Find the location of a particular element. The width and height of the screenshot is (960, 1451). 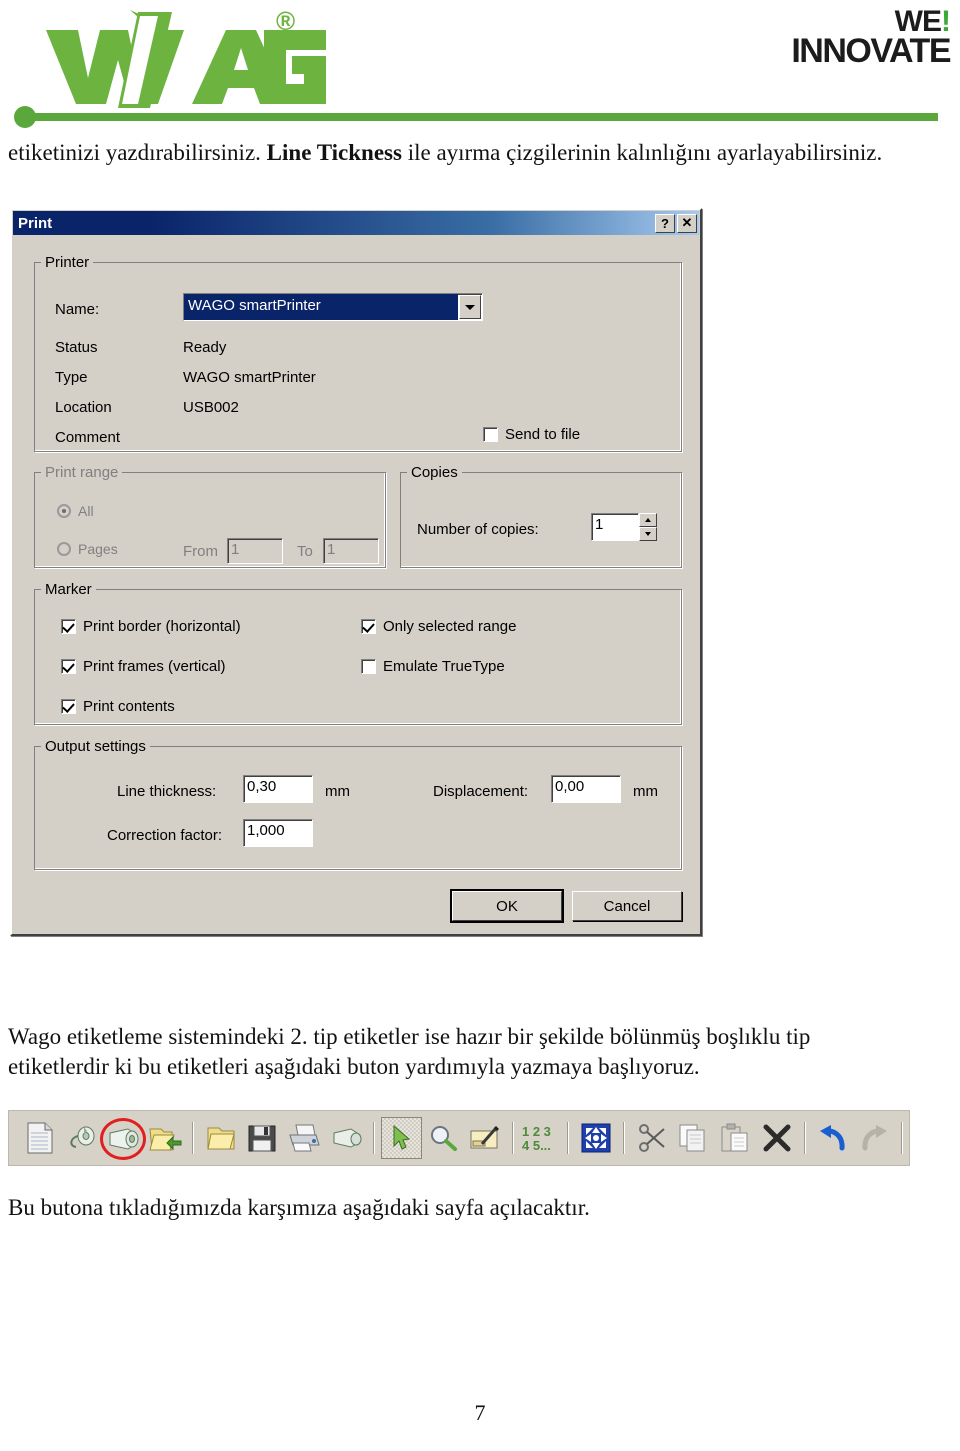

checkbox-print-contents: Print contents is located at coordinates (118, 706).